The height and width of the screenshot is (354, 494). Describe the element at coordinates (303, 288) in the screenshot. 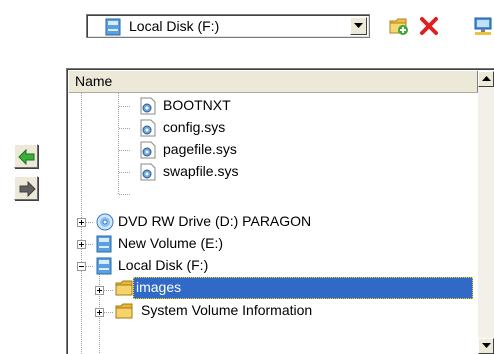

I see `selected-row: images` at that location.